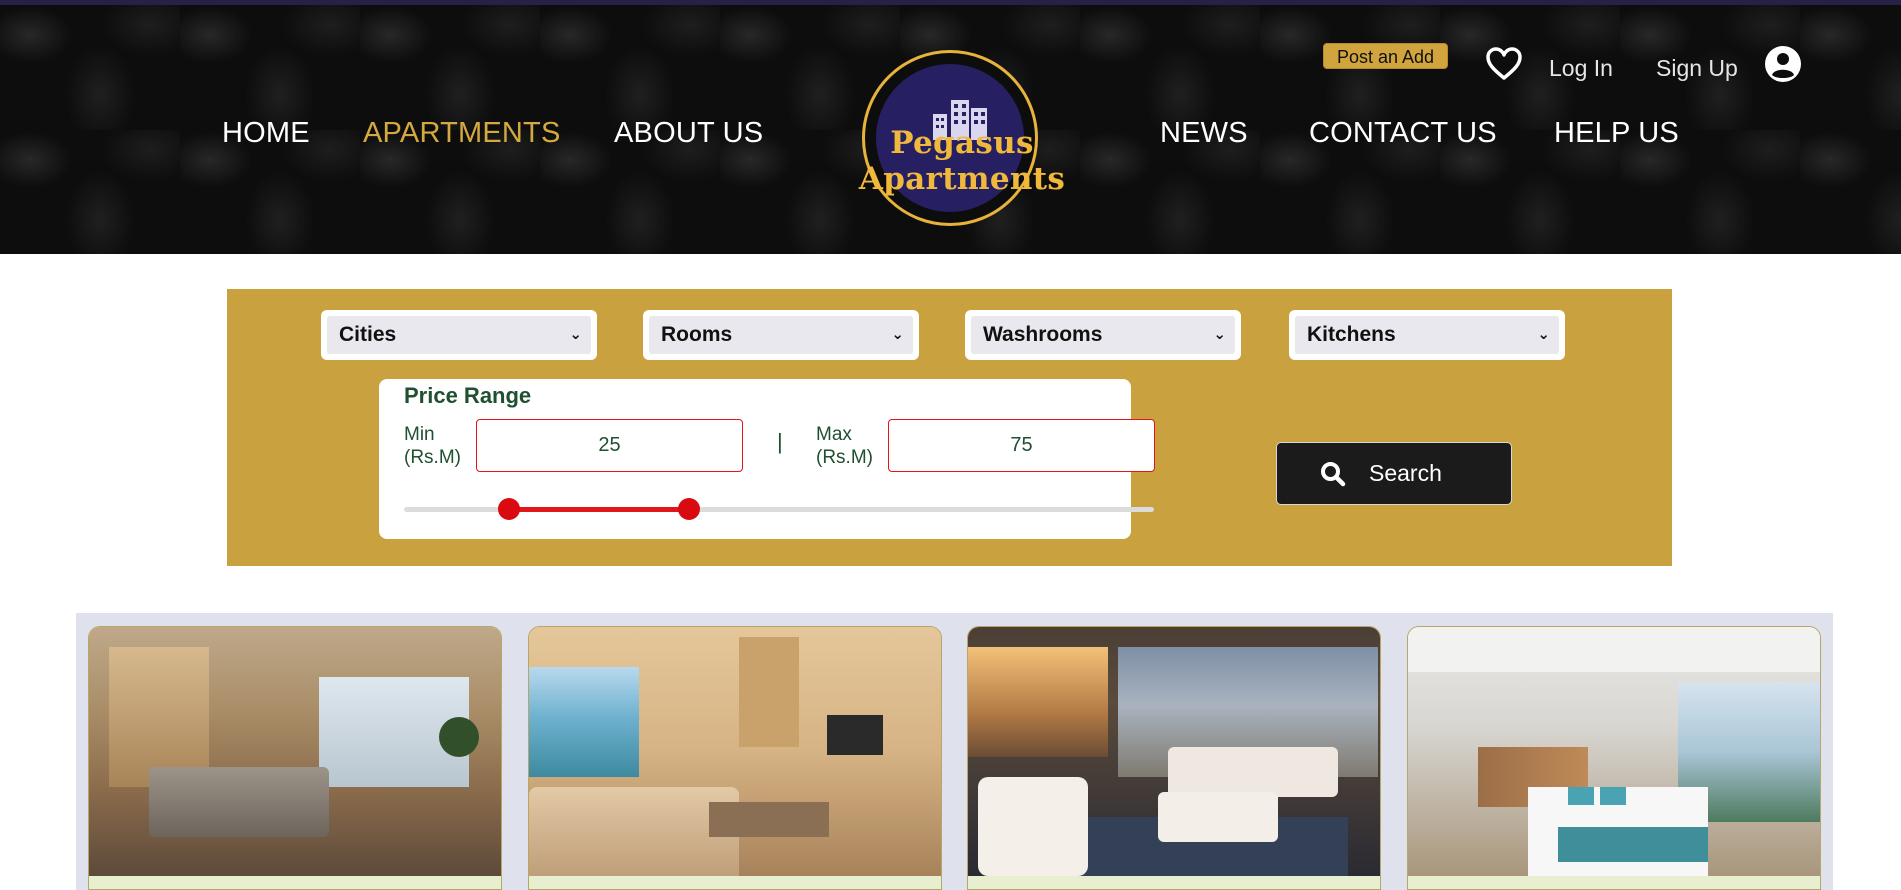 Image resolution: width=1901 pixels, height=890 pixels. I want to click on post-add-button: Post an Add, so click(1385, 56).